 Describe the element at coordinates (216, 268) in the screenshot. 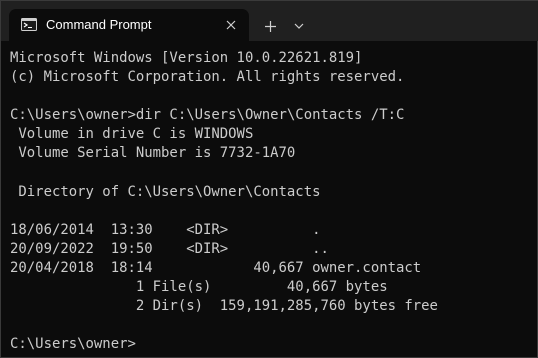

I see `console-line: 20/04/2018 18:14 40,667 owner.contact` at that location.